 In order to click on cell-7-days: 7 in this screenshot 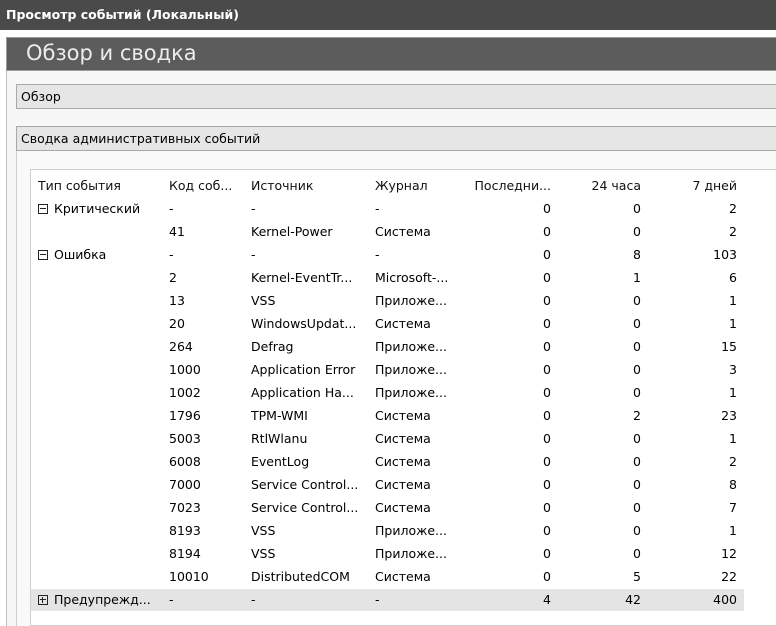, I will do `click(733, 507)`.